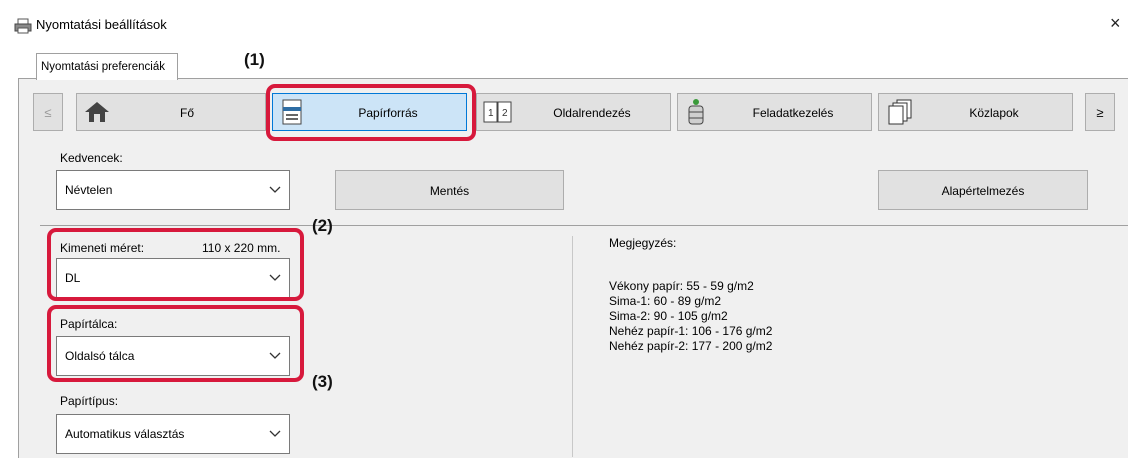  I want to click on prev-category-button: ≤, so click(48, 112).